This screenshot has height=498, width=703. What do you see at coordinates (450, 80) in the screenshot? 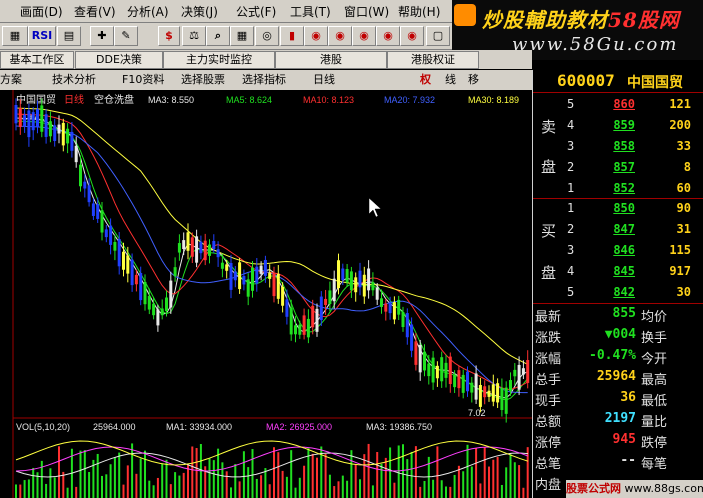
I see `tab-line: 线` at bounding box center [450, 80].